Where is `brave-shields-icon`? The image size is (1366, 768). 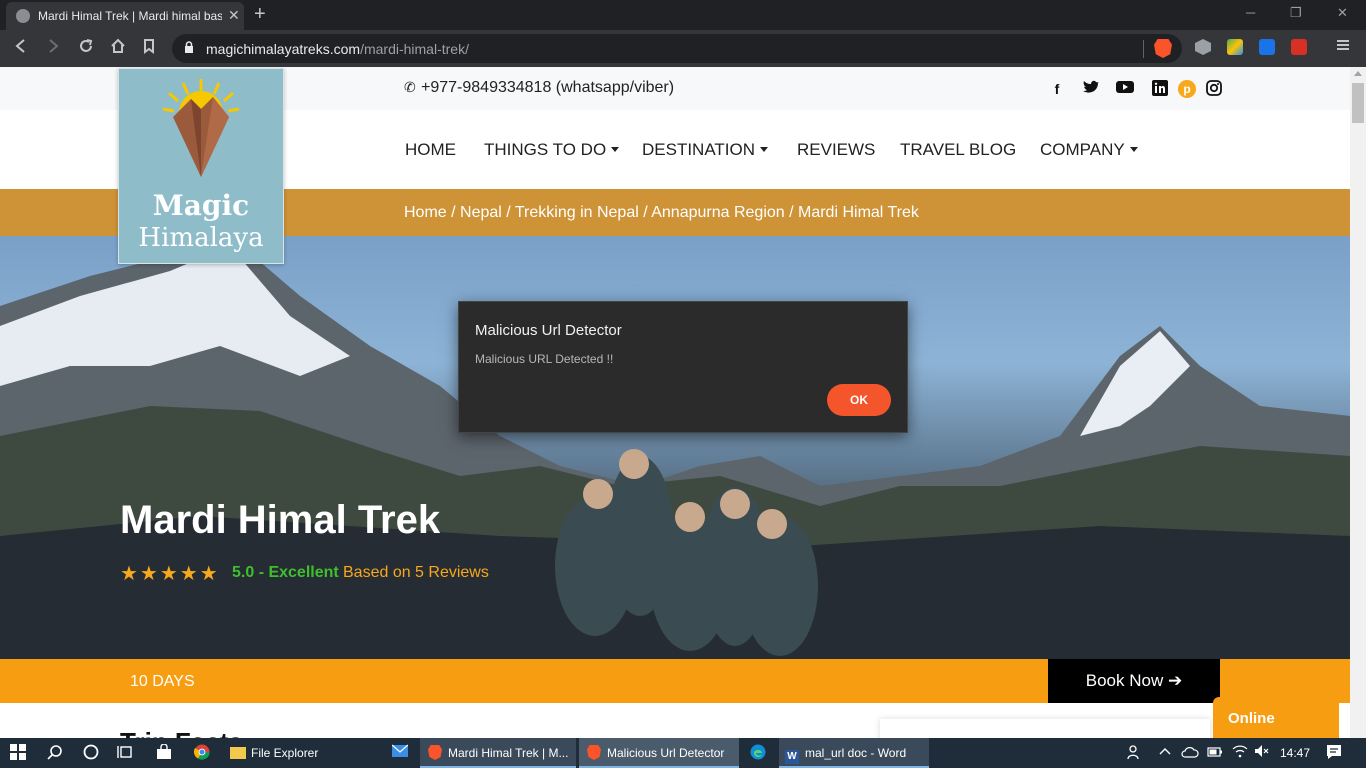
brave-shields-icon is located at coordinates (1163, 48).